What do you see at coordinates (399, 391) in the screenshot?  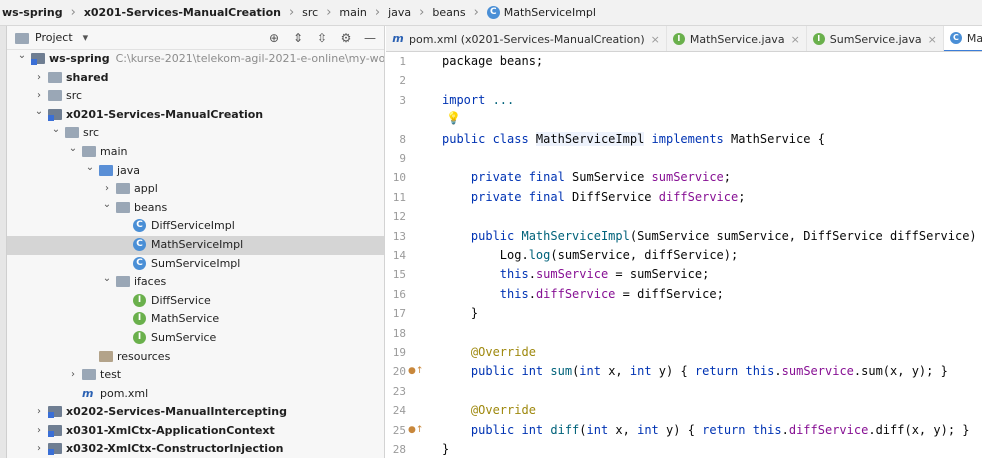 I see `line-number: 23` at bounding box center [399, 391].